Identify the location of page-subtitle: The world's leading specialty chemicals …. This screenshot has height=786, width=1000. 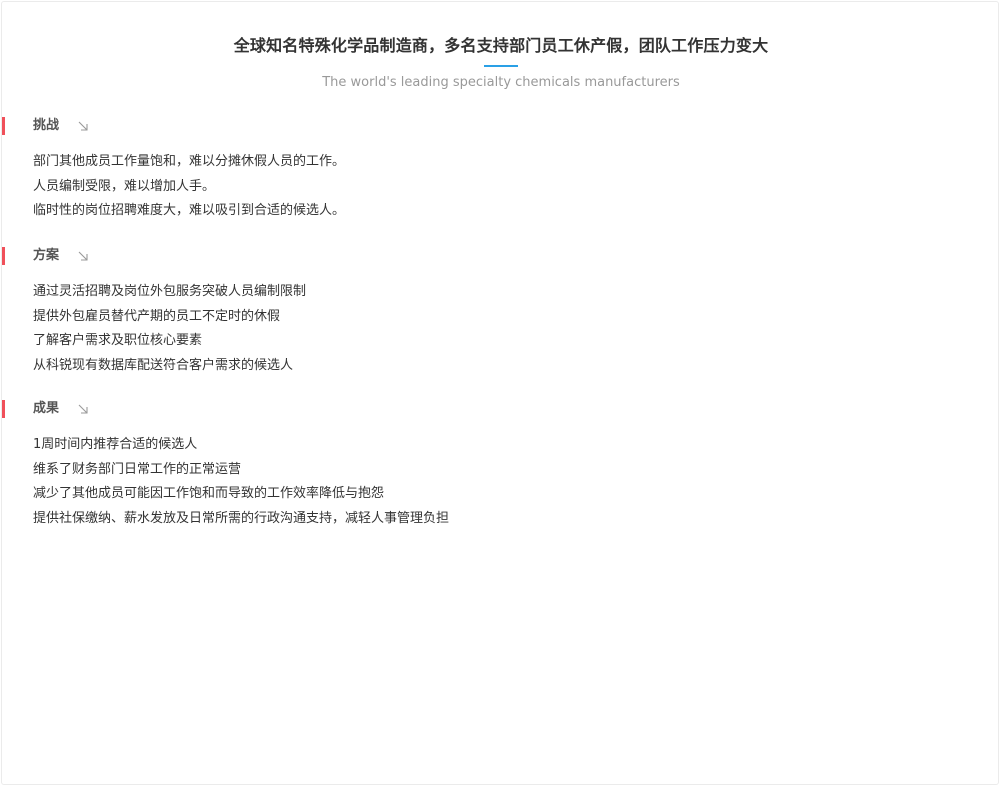
(501, 82).